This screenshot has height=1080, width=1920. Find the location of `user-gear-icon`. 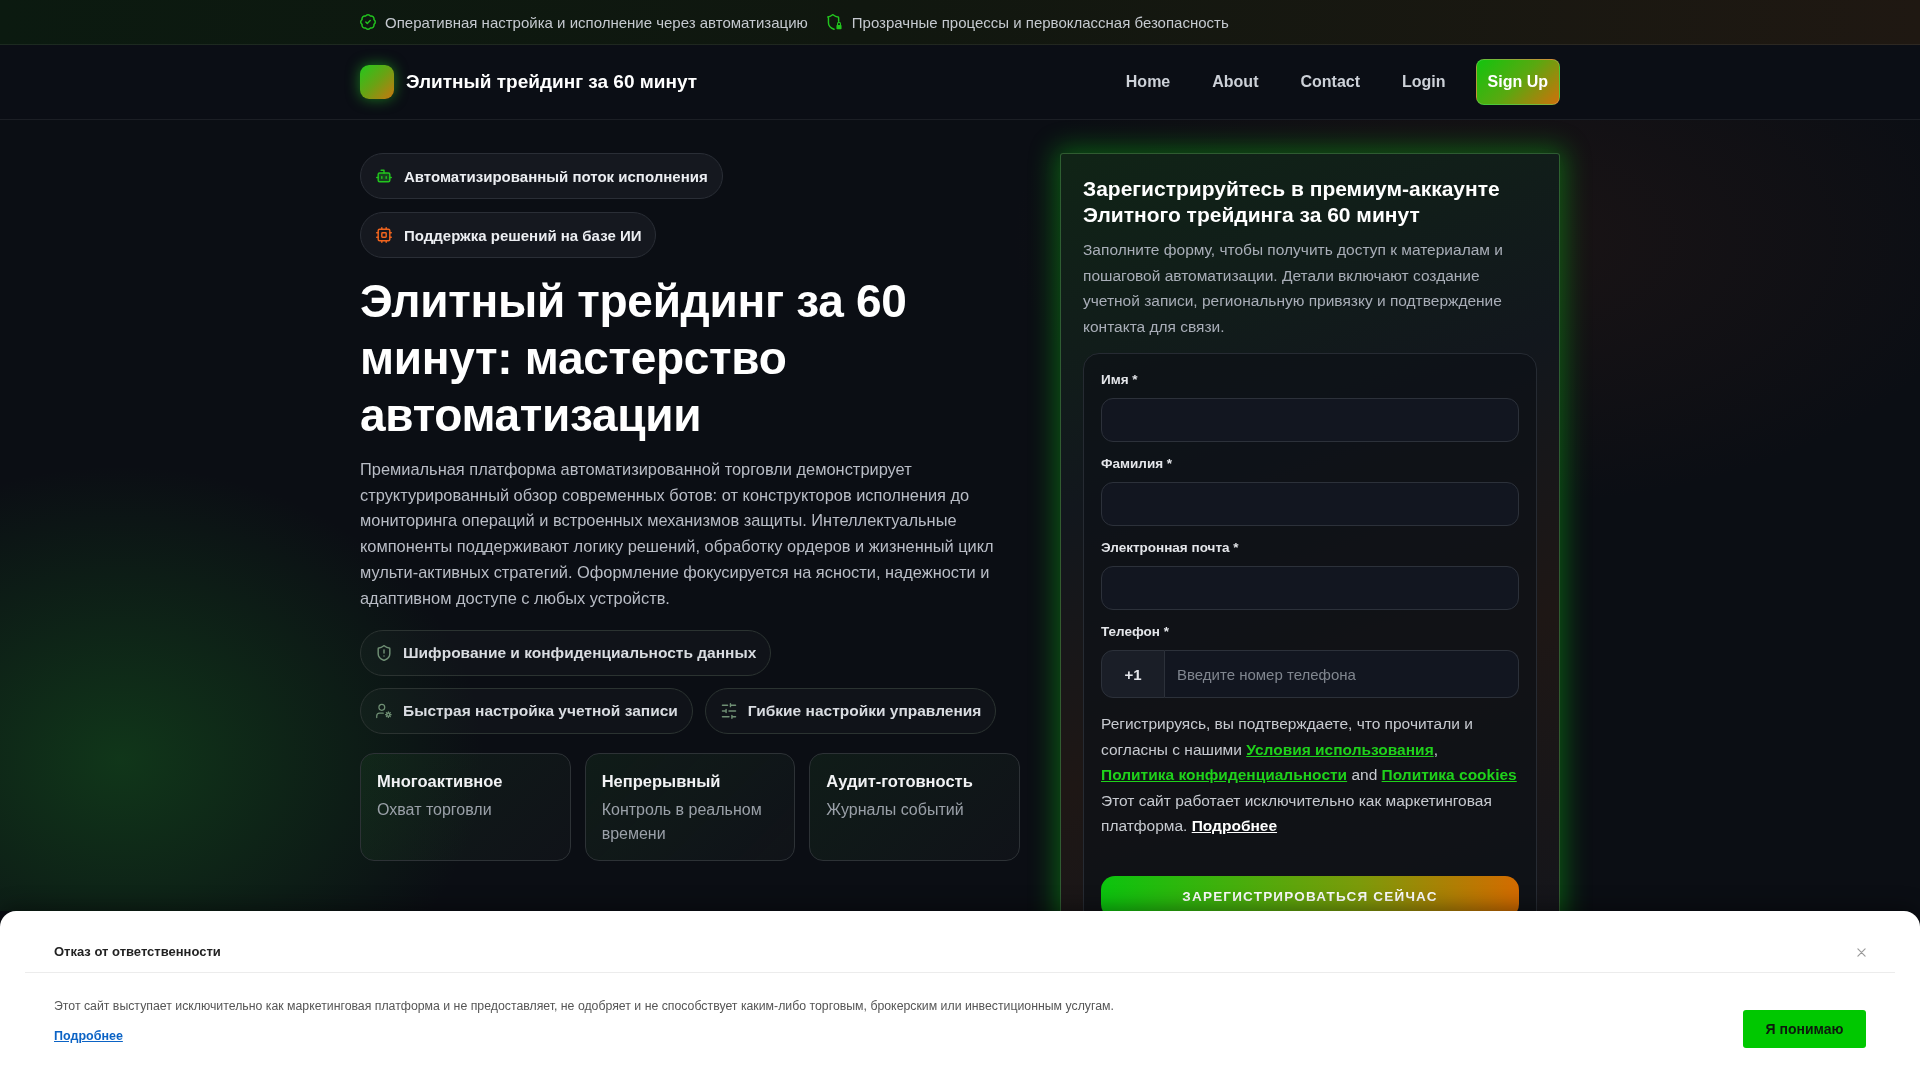

user-gear-icon is located at coordinates (384, 711).